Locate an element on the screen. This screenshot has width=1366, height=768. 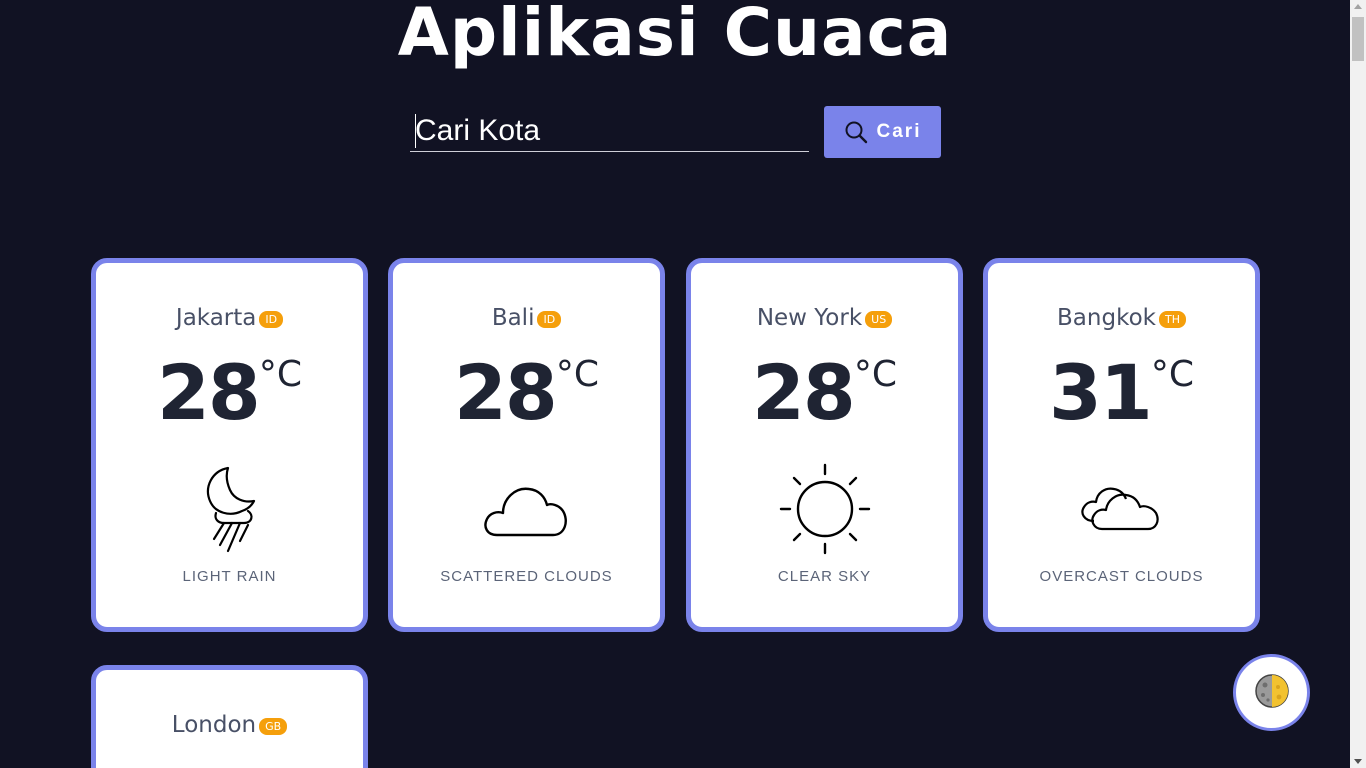
weather-card-bangkok: Bangkok TH 31 °C OVERCAST CLOUDS is located at coordinates (1121, 445).